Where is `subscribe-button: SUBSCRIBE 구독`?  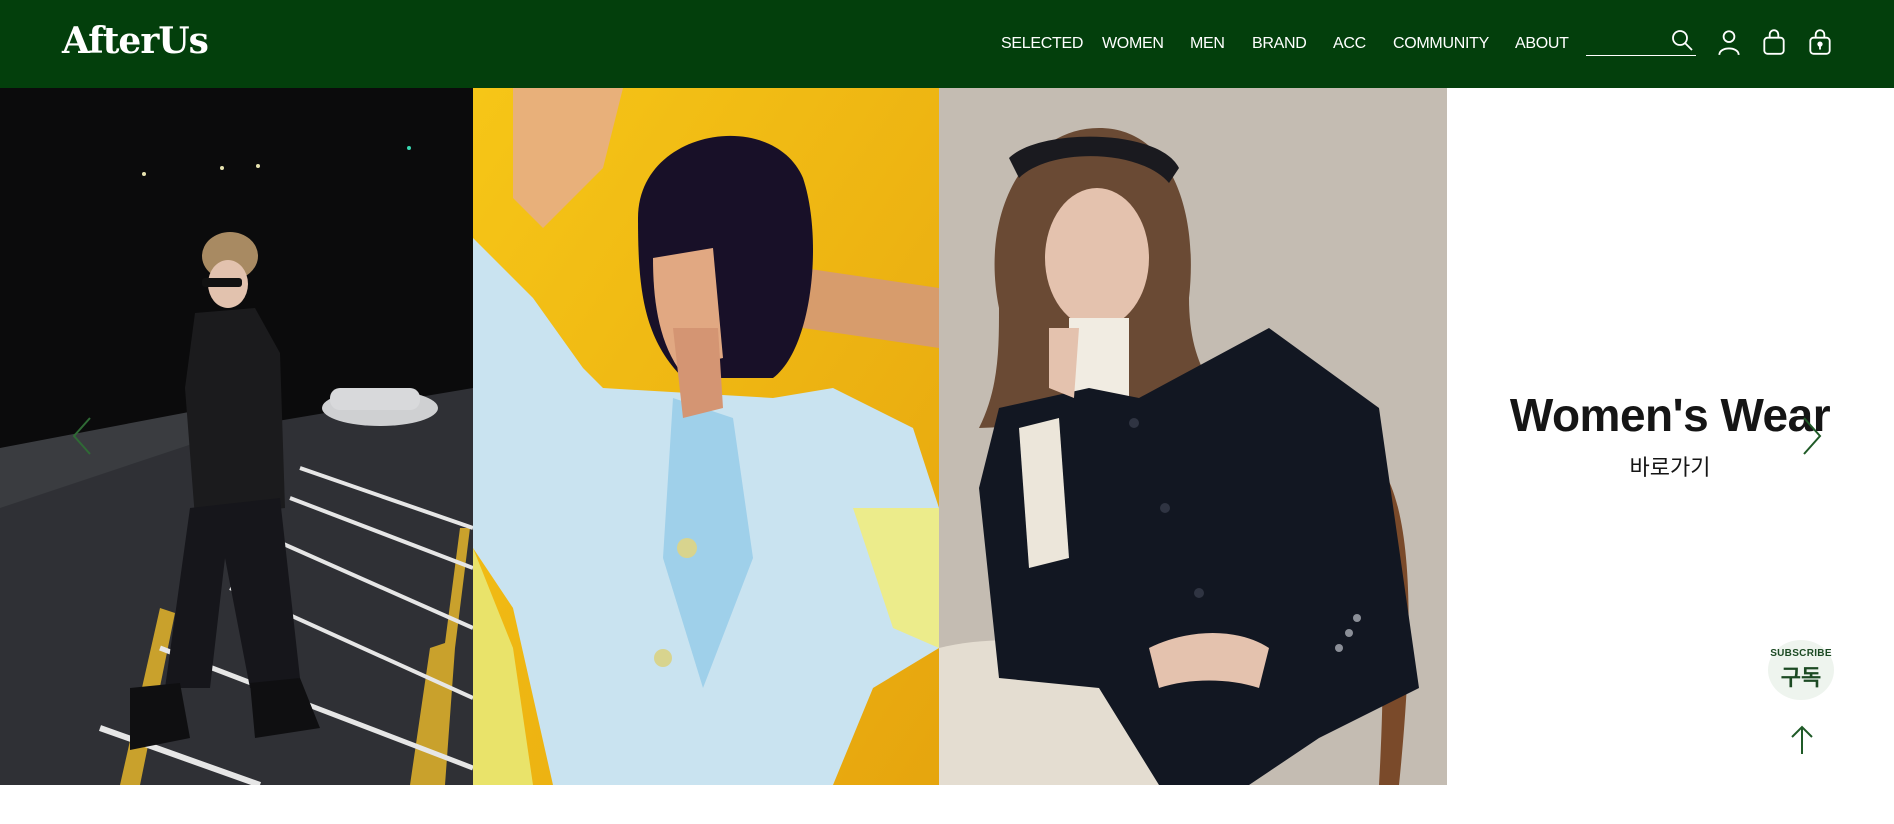 subscribe-button: SUBSCRIBE 구독 is located at coordinates (1801, 670).